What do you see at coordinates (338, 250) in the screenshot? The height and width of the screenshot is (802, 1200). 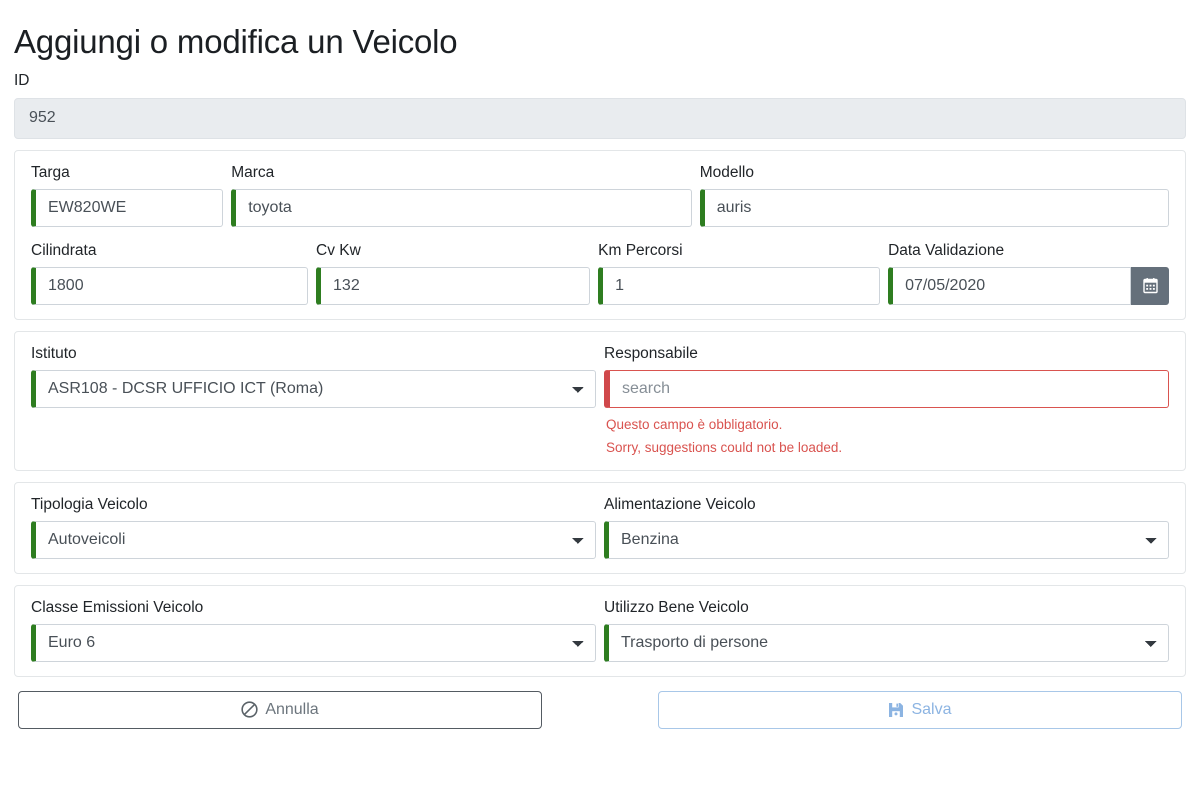 I see `cv-kw-label: Cv Kw` at bounding box center [338, 250].